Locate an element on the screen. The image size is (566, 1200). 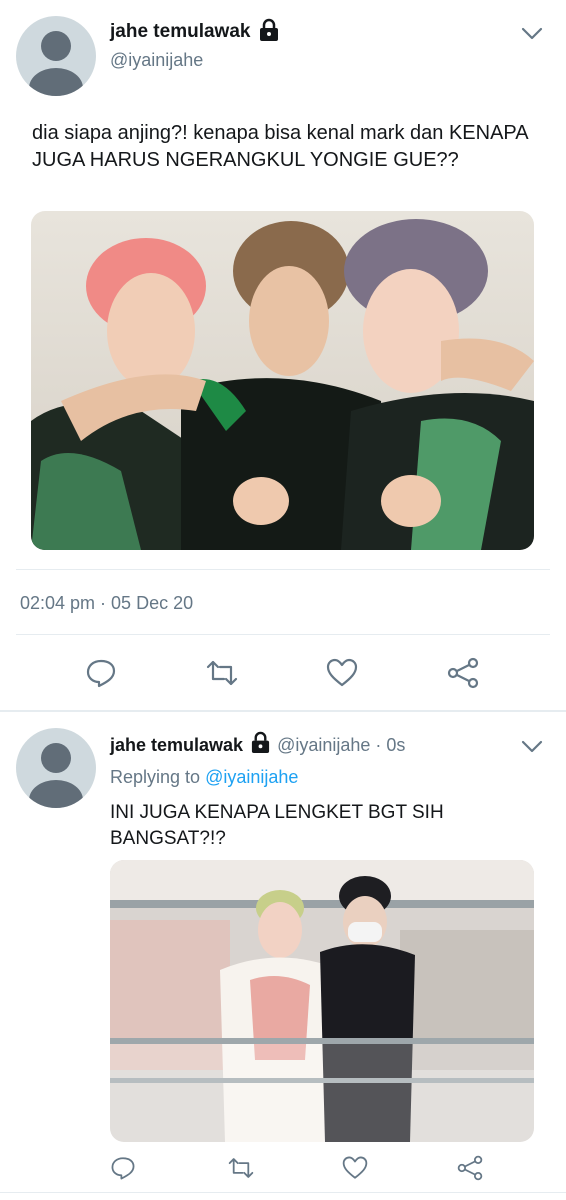
author-name-row: jahe temulawak is located at coordinates (195, 32).